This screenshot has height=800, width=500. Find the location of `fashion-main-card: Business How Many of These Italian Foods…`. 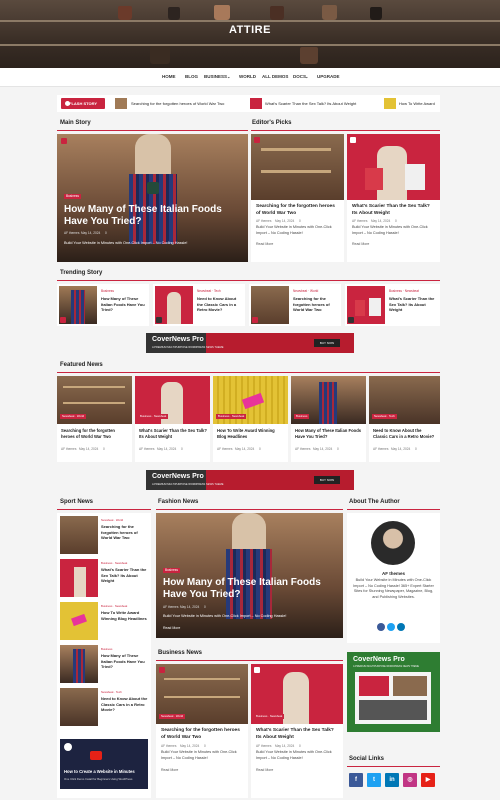

fashion-main-card: Business How Many of These Italian Foods… is located at coordinates (249, 575).